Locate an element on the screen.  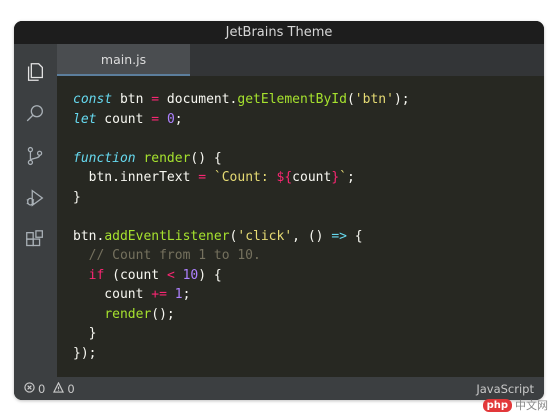
problems-indicator: 0 0 is located at coordinates (49, 388).